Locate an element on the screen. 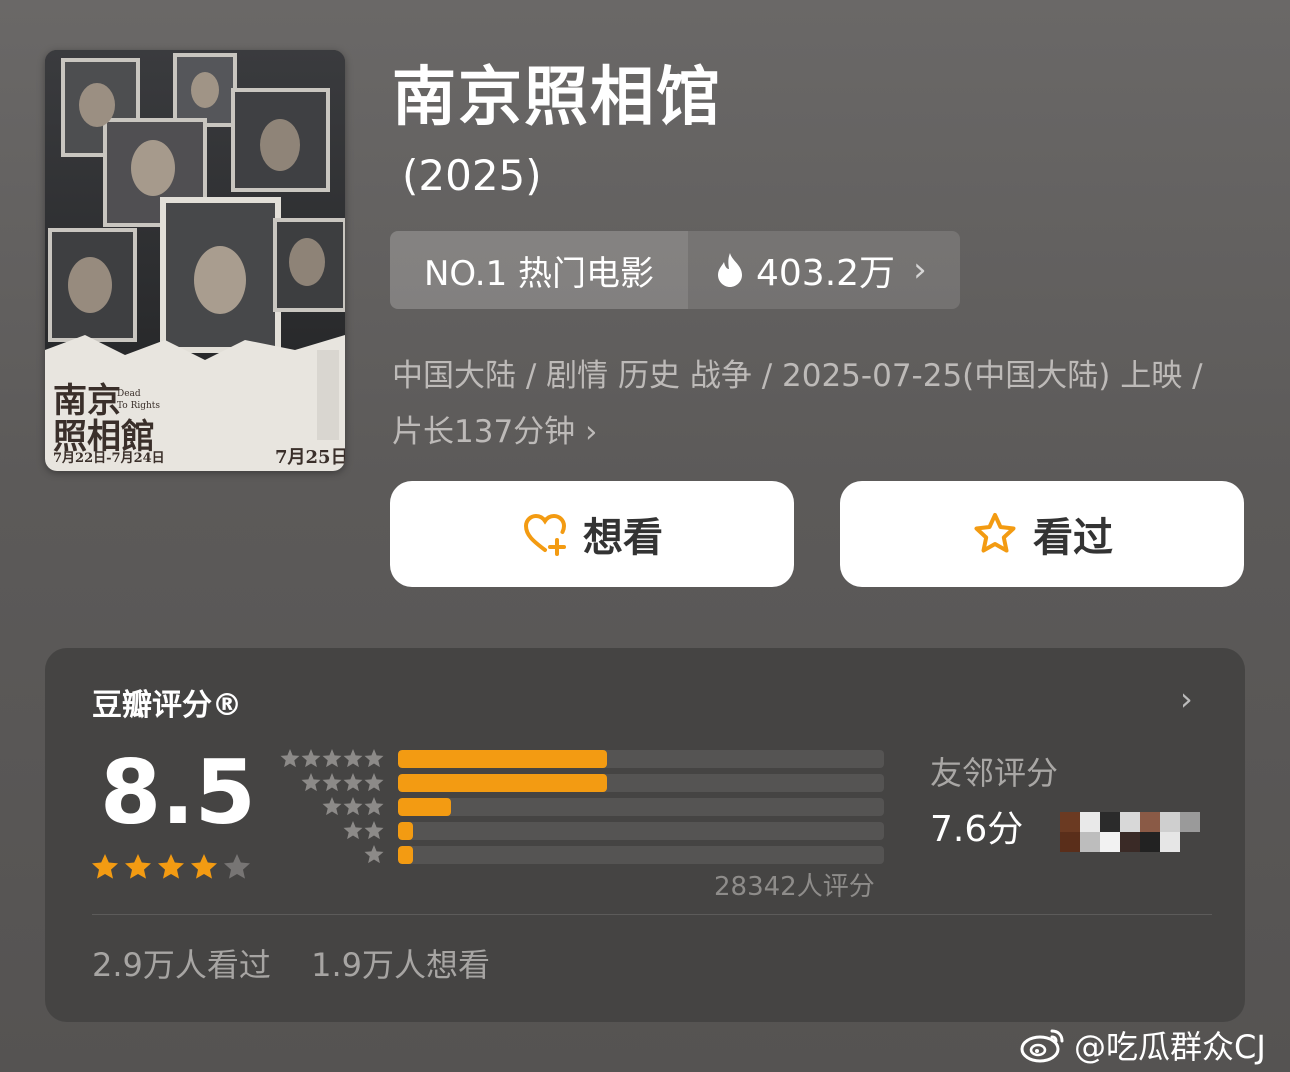 Image resolution: width=1290 pixels, height=1072 pixels. svg-text: Dead is located at coordinates (129, 394).